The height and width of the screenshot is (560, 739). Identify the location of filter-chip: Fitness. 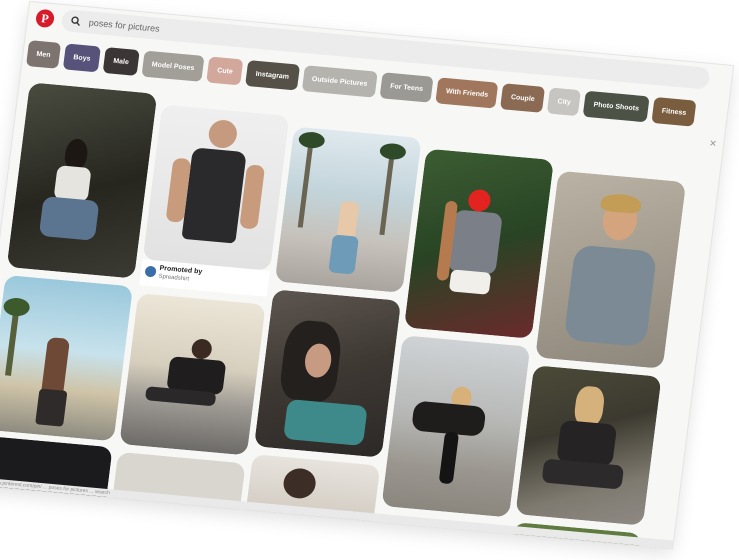
(674, 111).